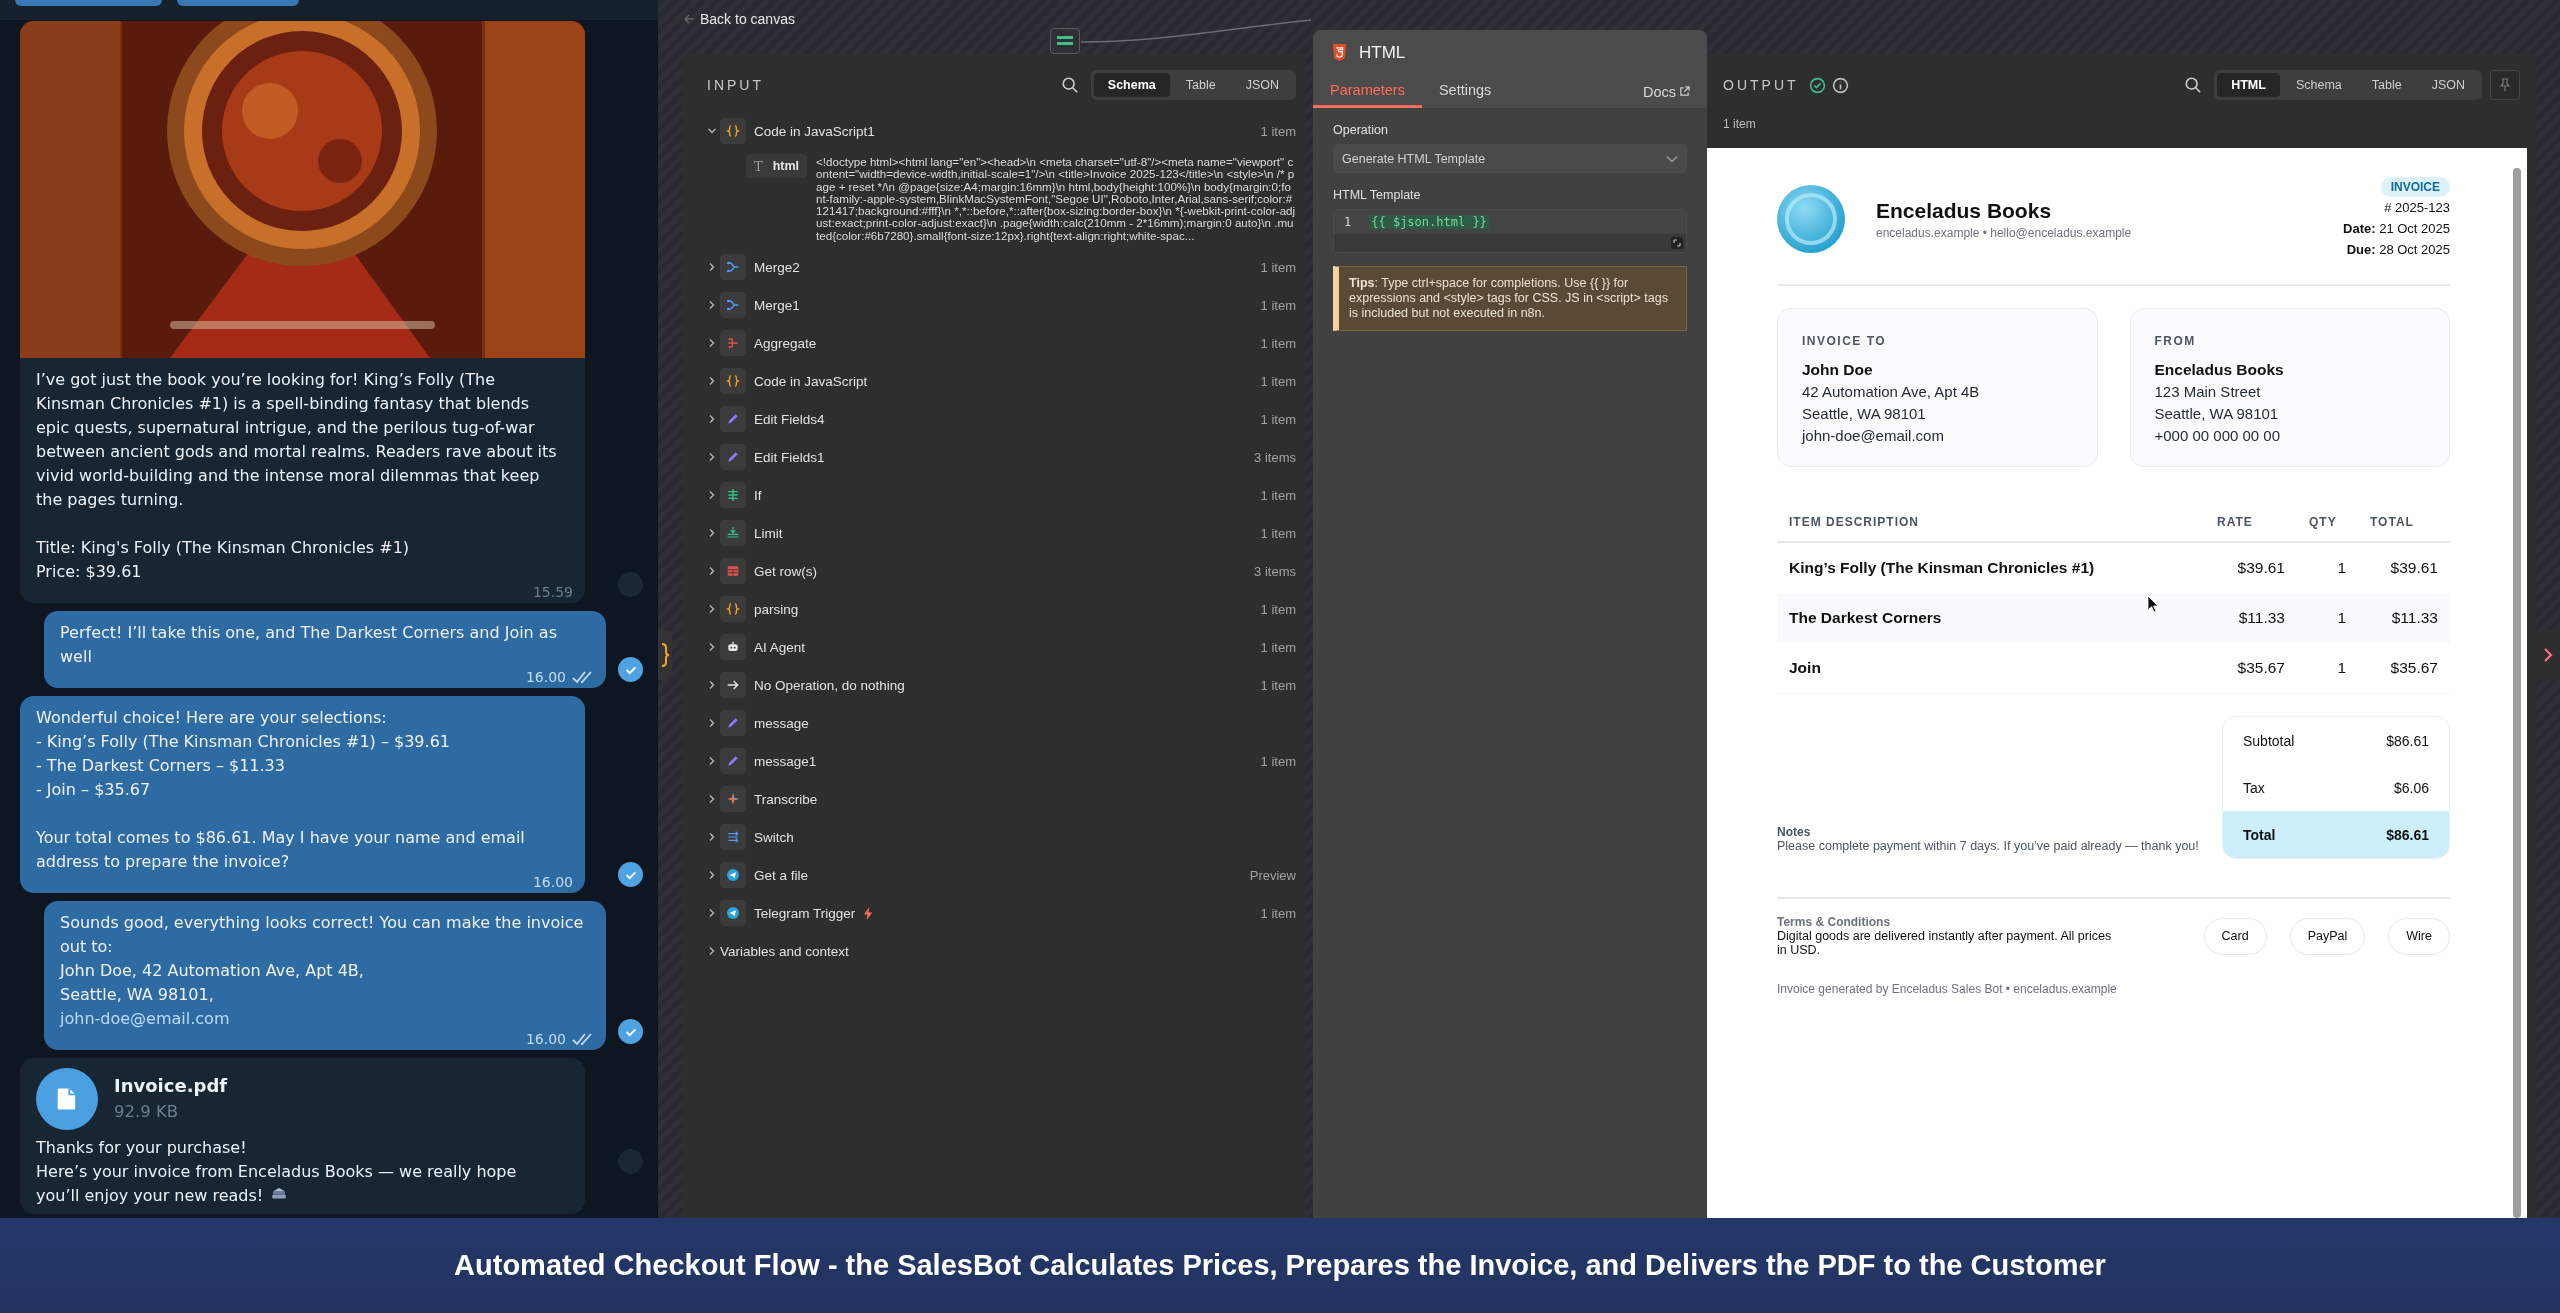 The width and height of the screenshot is (2560, 1313). Describe the element at coordinates (1510, 231) in the screenshot. I see `code-editor: 1 {{ $json.html }}` at that location.